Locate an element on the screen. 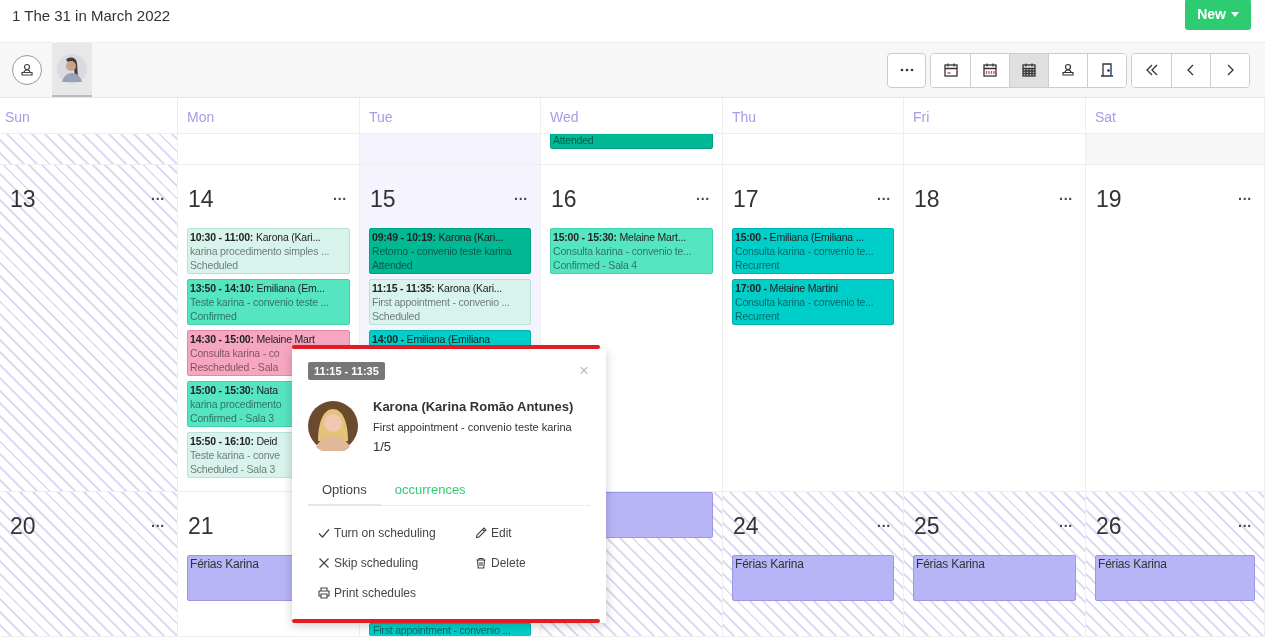 The width and height of the screenshot is (1265, 637). event-card: 10:30 - 11:00: Karona (Kari... karina procedimento simples ... Scheduled is located at coordinates (268, 251).